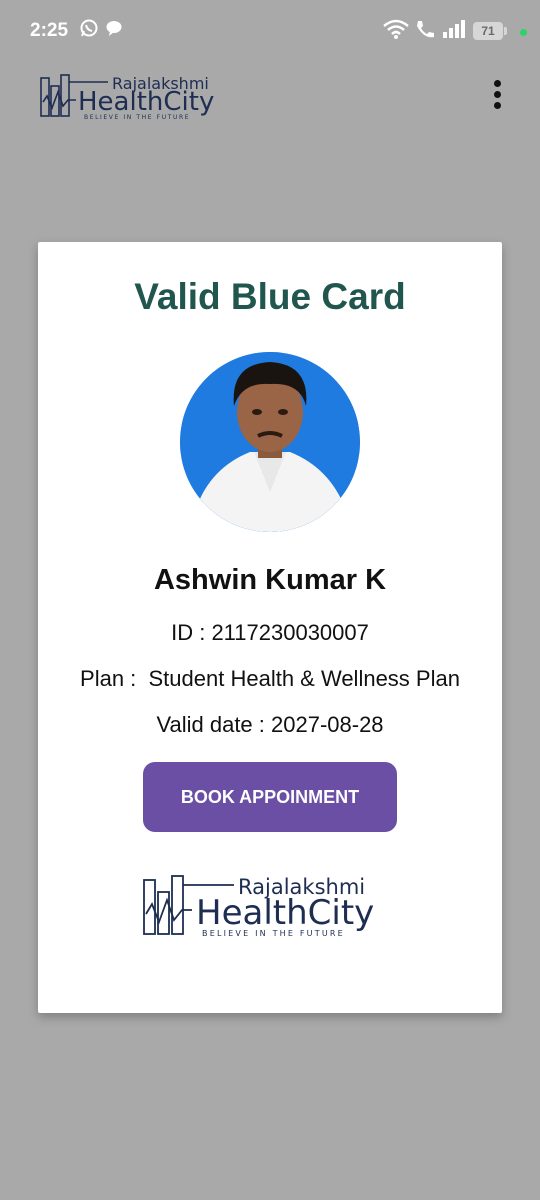 This screenshot has width=540, height=1200. I want to click on logo-tagline: BELIEVE IN THE FUTURE, so click(137, 117).